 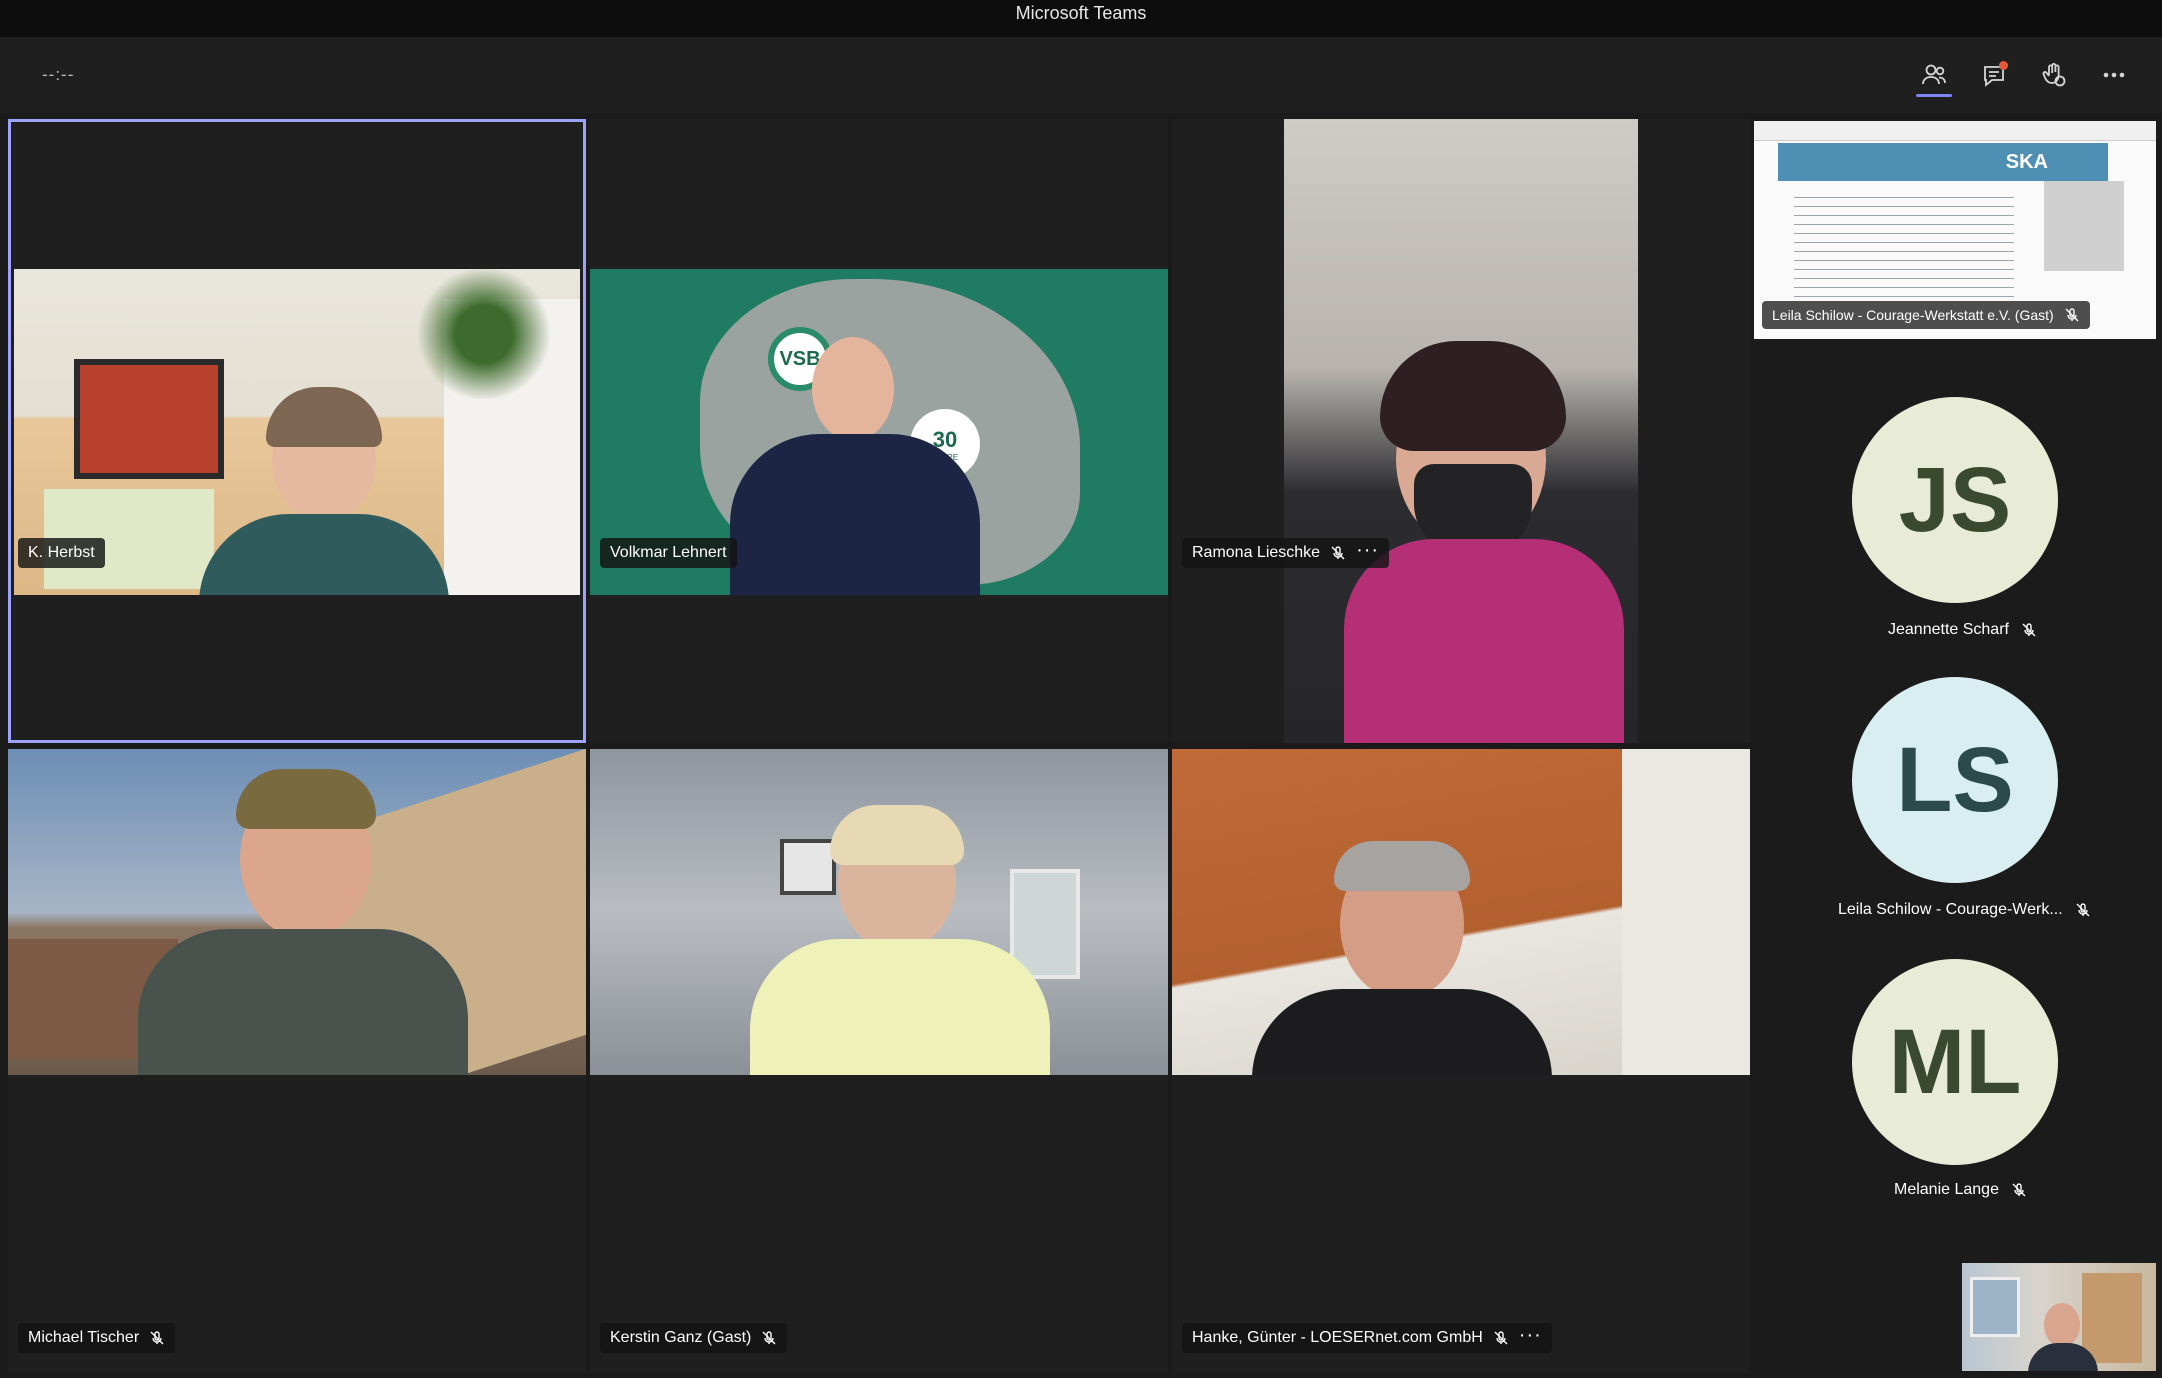 What do you see at coordinates (1995, 1307) in the screenshot?
I see `window` at bounding box center [1995, 1307].